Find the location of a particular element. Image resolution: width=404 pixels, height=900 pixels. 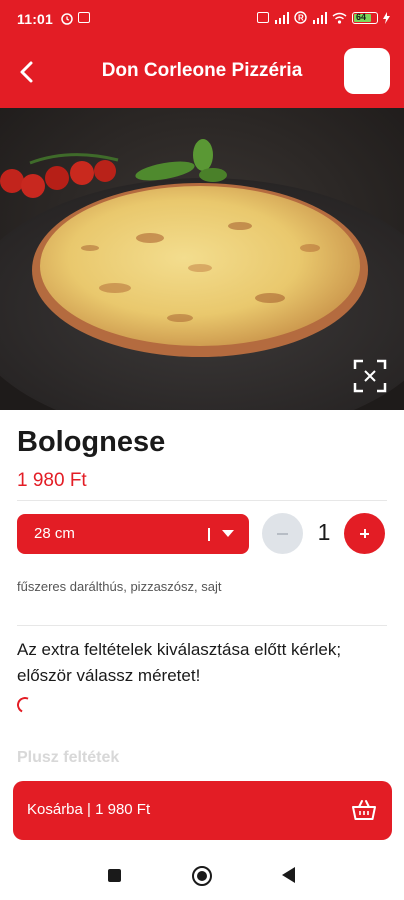

size-dropdown: 28 cm is located at coordinates (133, 534).